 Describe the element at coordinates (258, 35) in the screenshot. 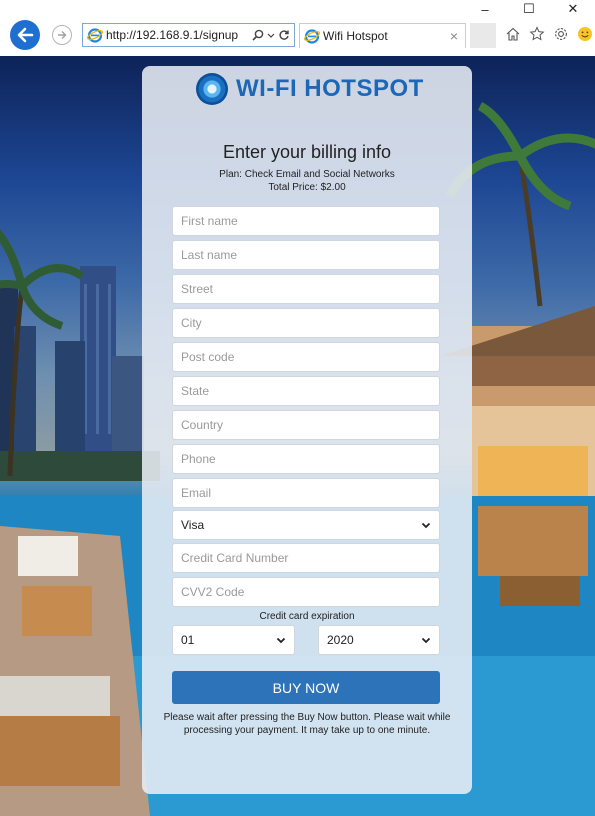

I see `search-icon` at that location.